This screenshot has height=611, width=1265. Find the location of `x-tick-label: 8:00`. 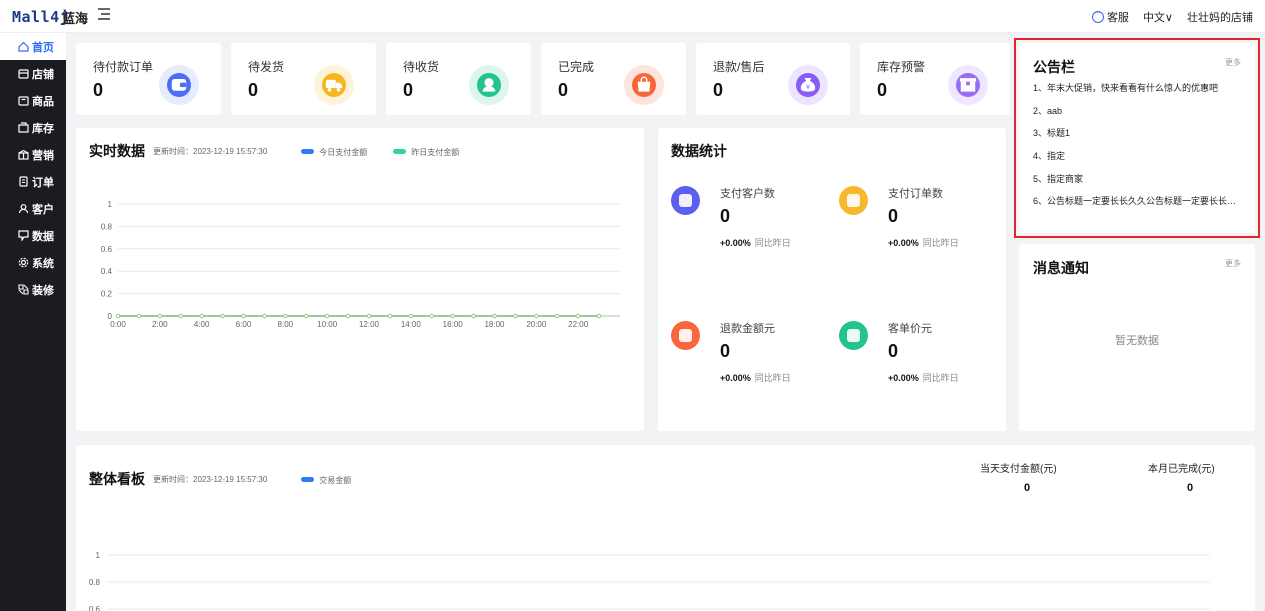

x-tick-label: 8:00 is located at coordinates (286, 324).